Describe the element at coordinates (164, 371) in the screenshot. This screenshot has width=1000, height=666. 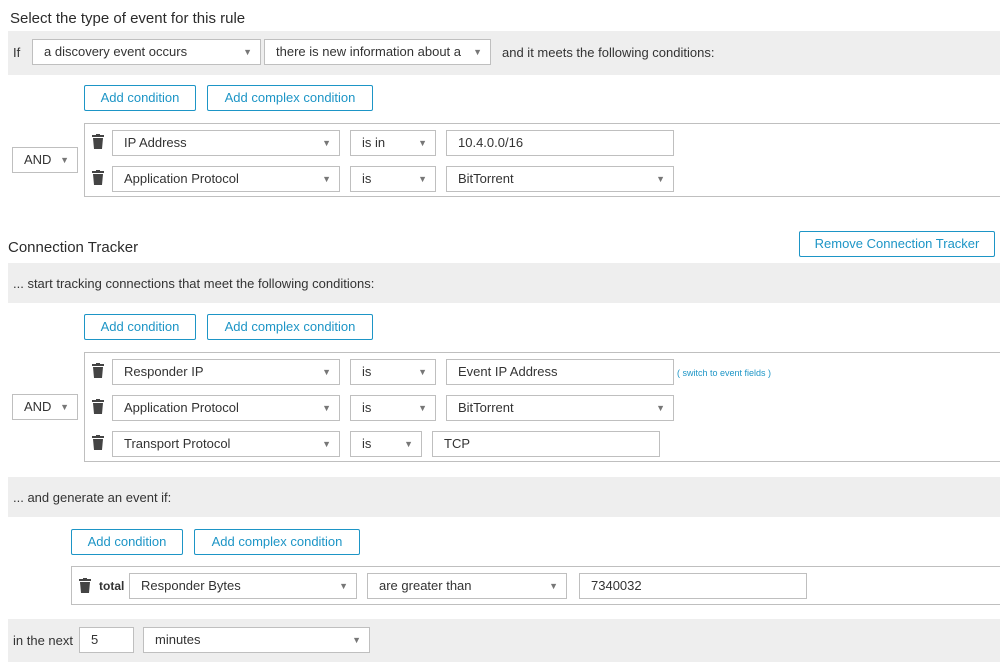
I see `field-value: Responder IP` at that location.